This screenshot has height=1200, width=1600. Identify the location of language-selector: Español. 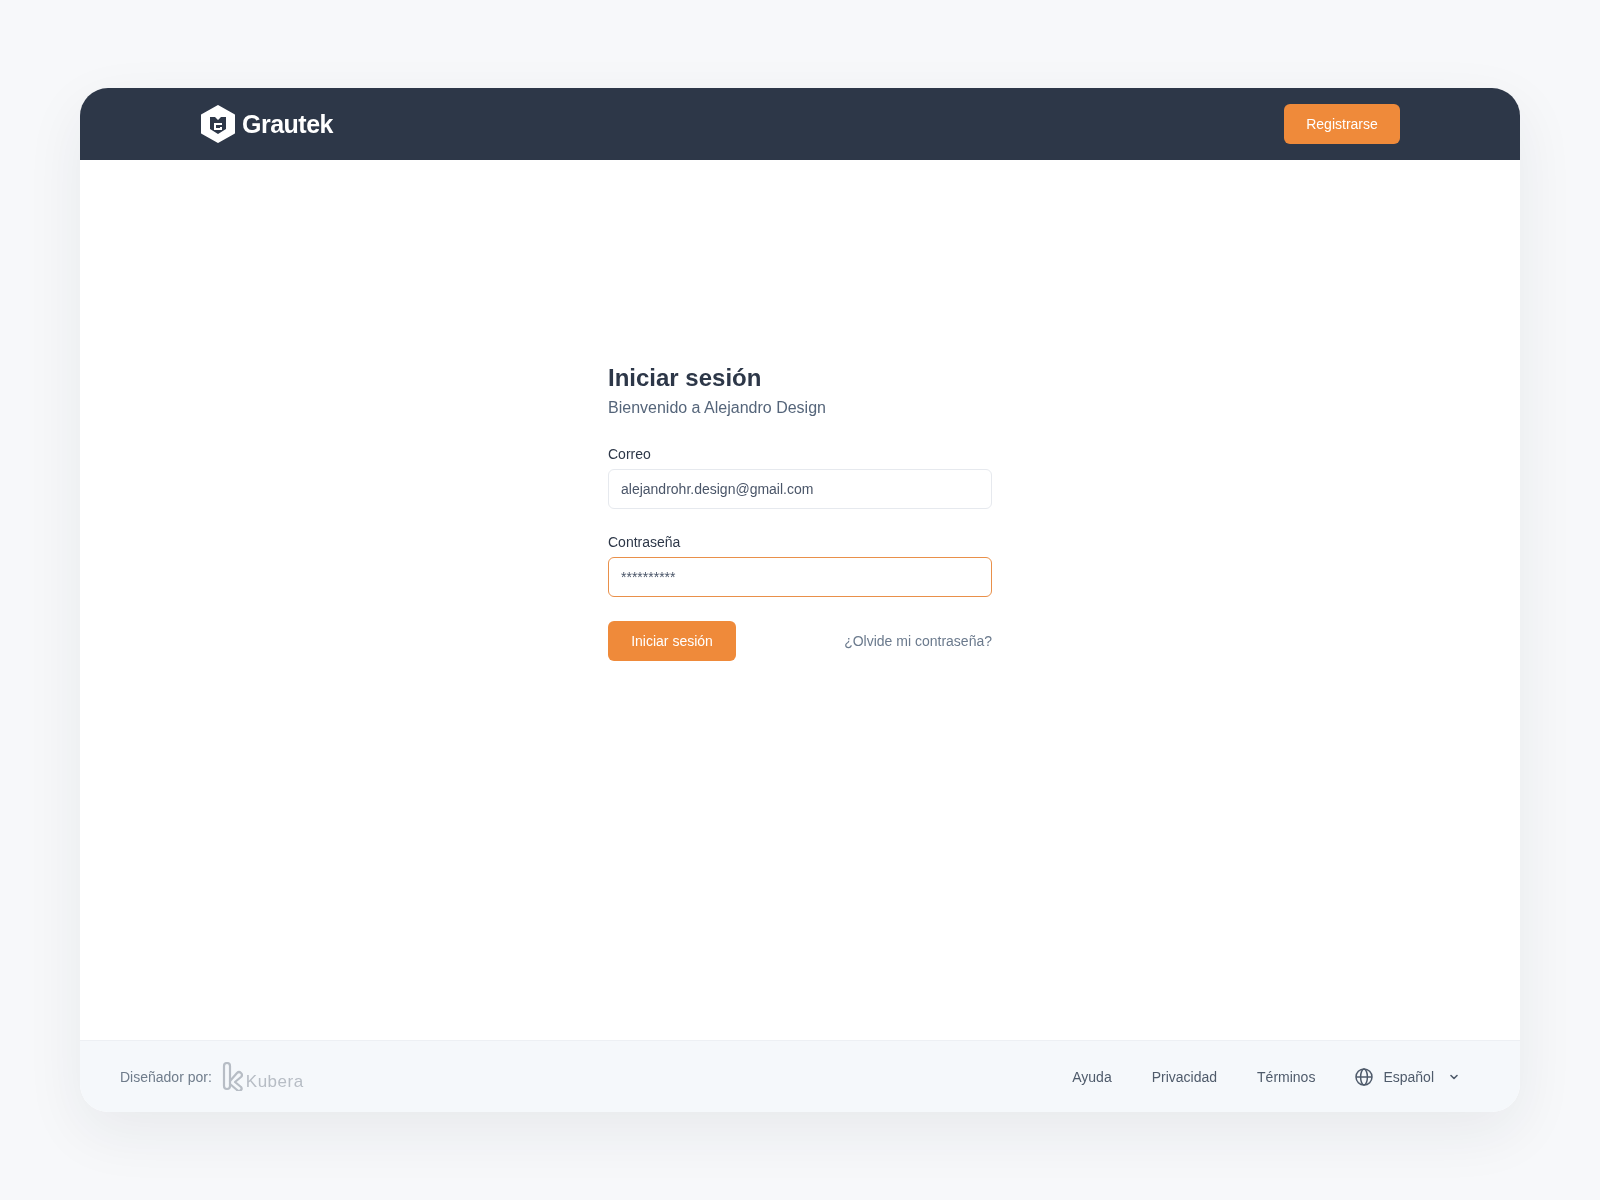
(1406, 1076).